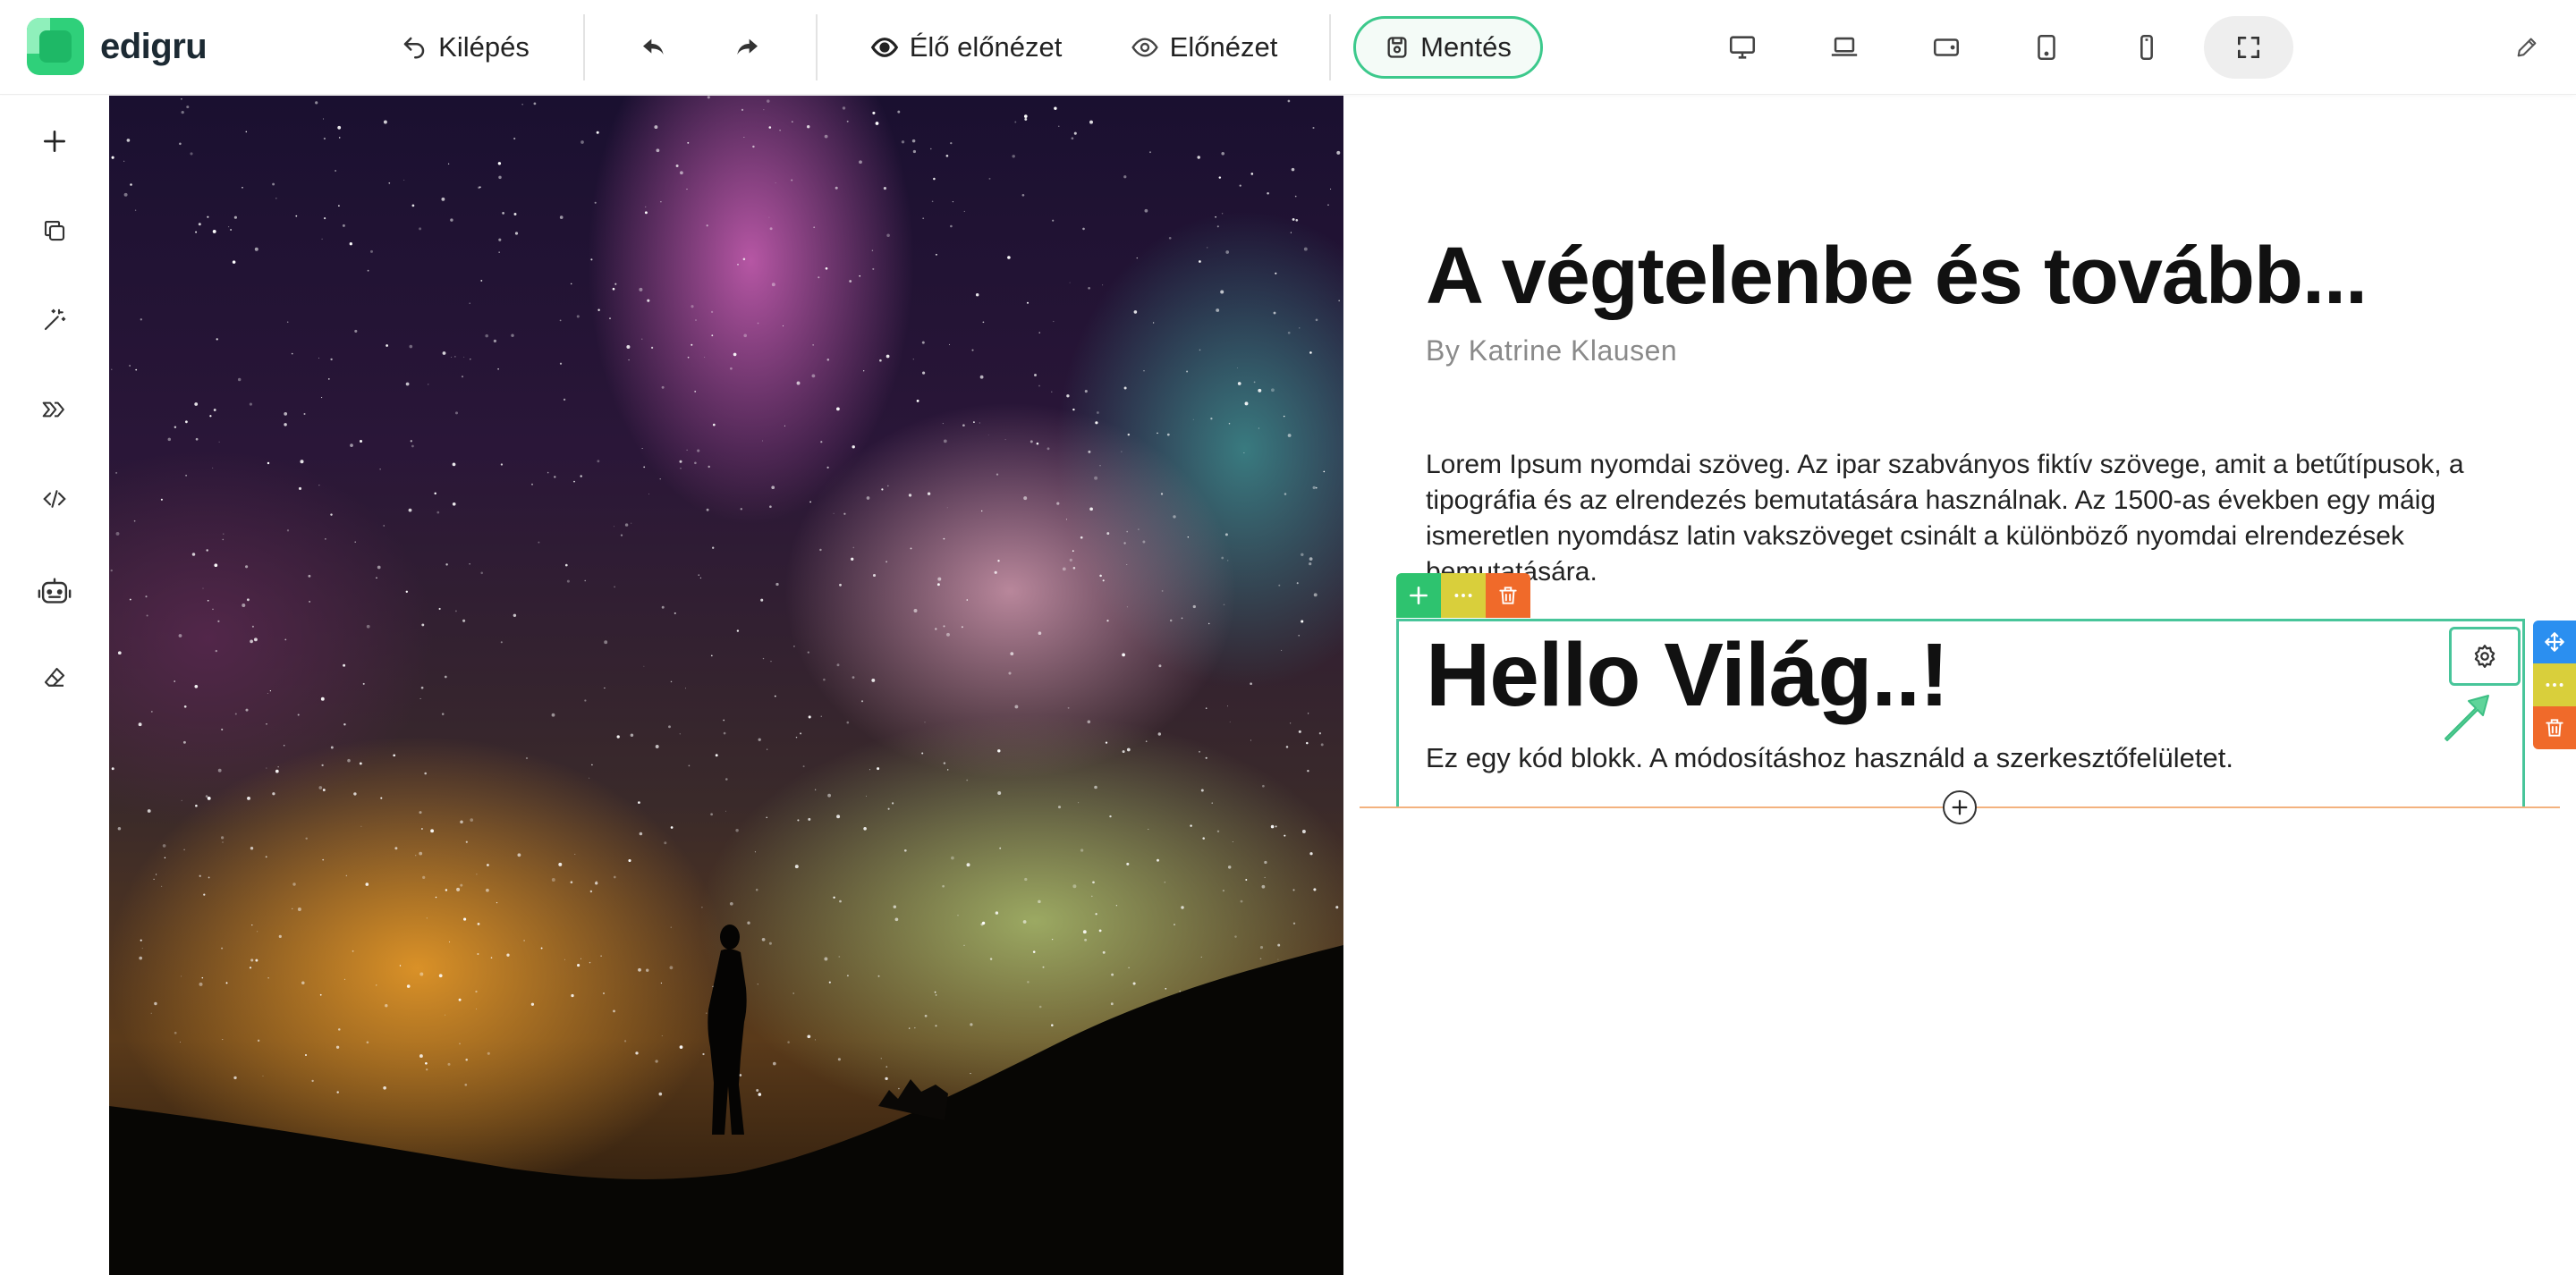 This screenshot has width=2576, height=1275. I want to click on mobile-icon, so click(2146, 47).